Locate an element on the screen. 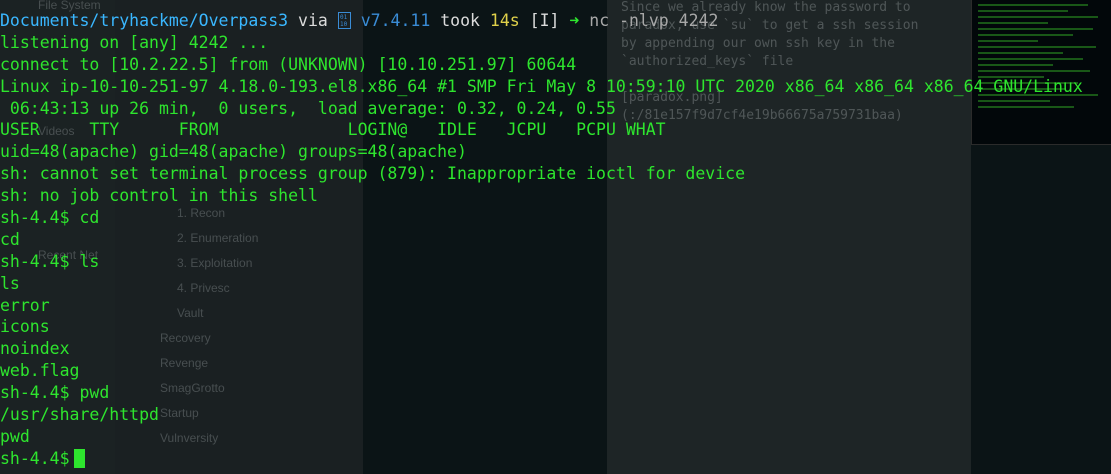 The width and height of the screenshot is (1111, 474). prompt-php-version: v7.4.11 is located at coordinates (395, 20).